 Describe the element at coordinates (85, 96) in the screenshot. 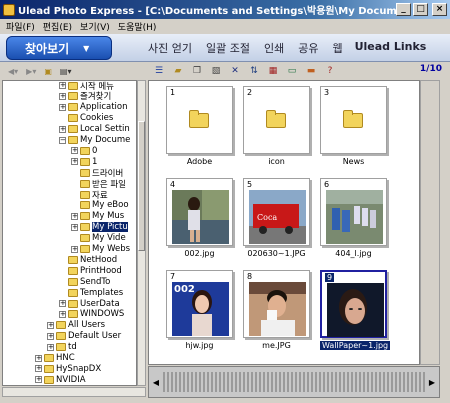

I see `tree-item: + 즐겨찾기` at that location.